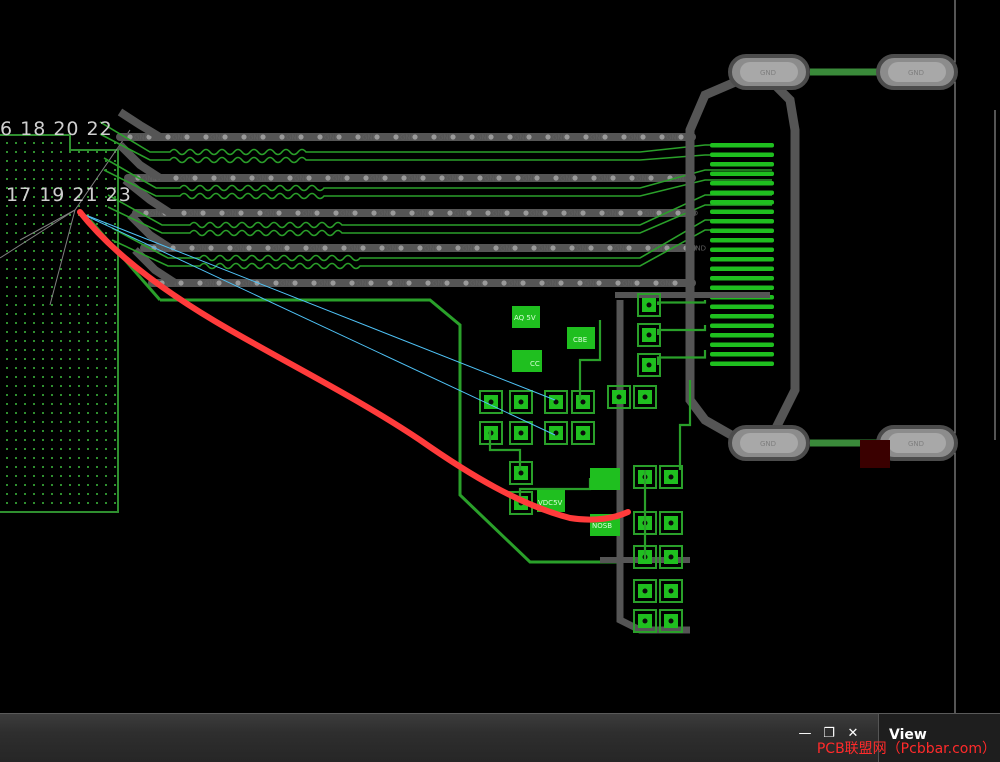 The width and height of the screenshot is (1000, 762). Describe the element at coordinates (525, 318) in the screenshot. I see `aq5v-label: AQ 5V` at that location.